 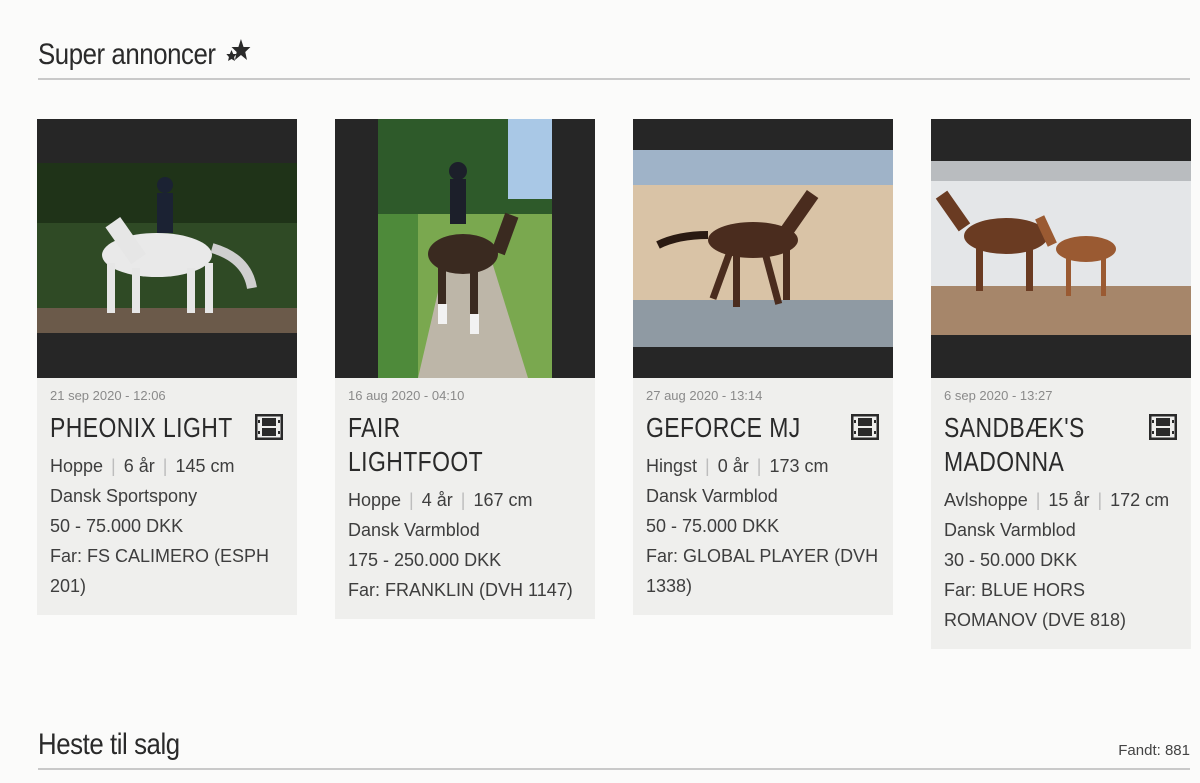 What do you see at coordinates (442, 445) in the screenshot?
I see `horse-name: FAIR LIGHTFOOT` at bounding box center [442, 445].